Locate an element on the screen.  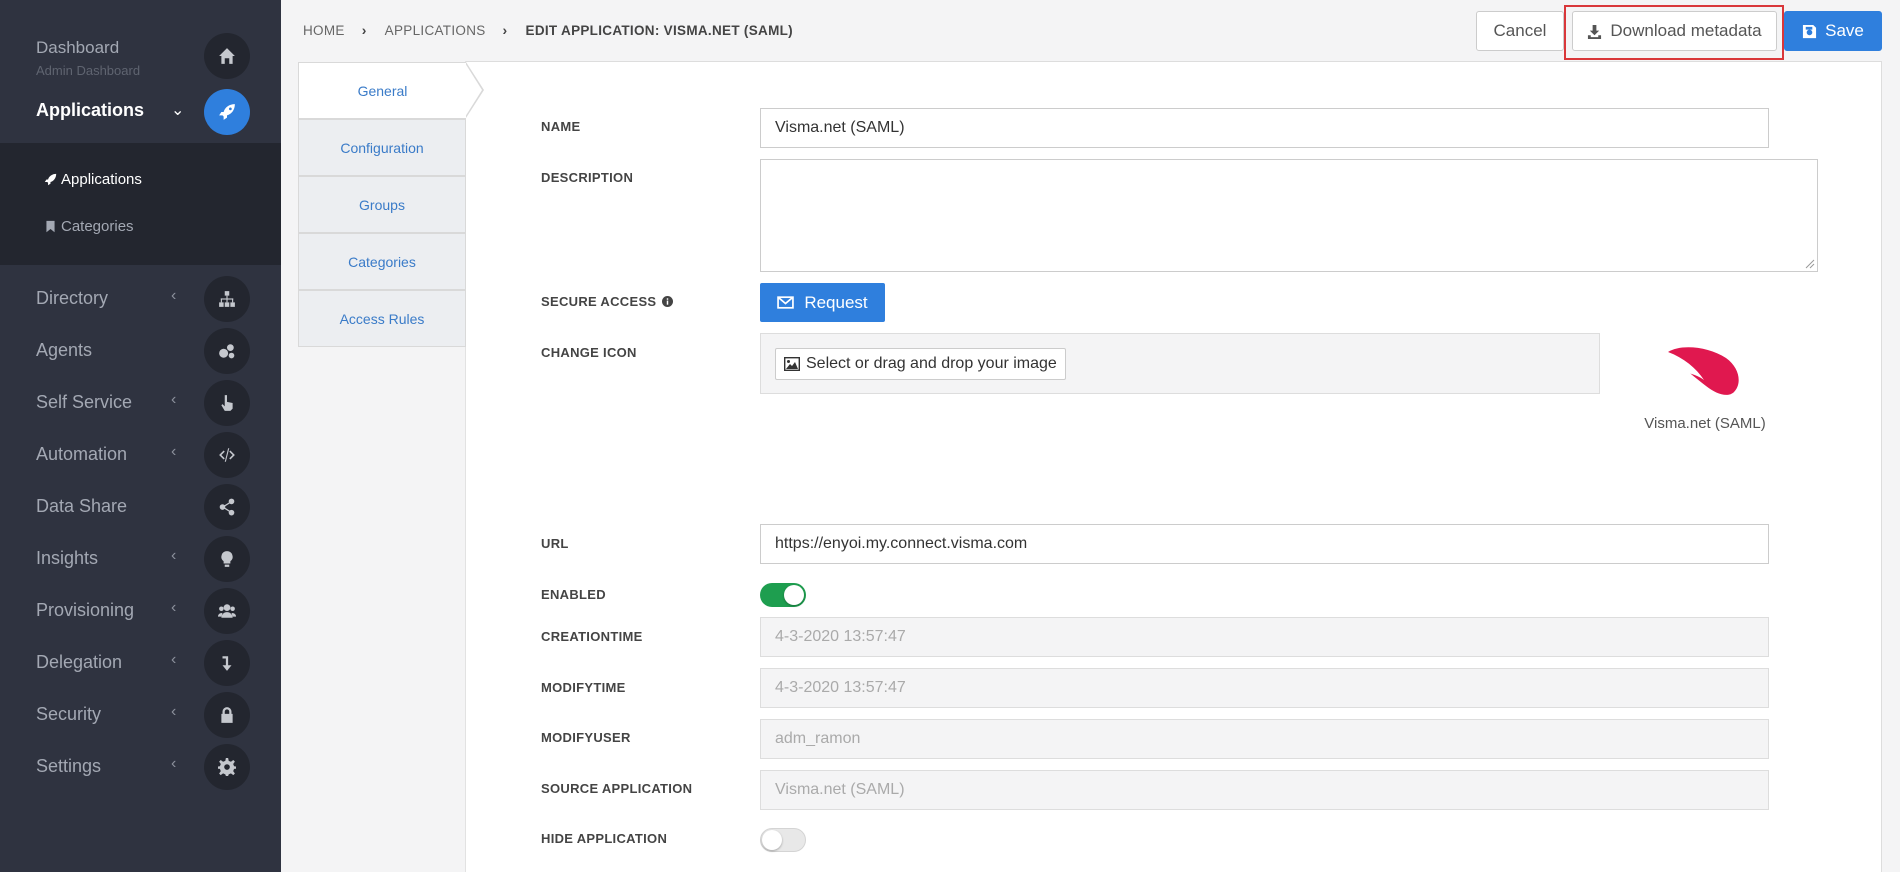
sidebar-item-agents: Agents is located at coordinates (140, 351).